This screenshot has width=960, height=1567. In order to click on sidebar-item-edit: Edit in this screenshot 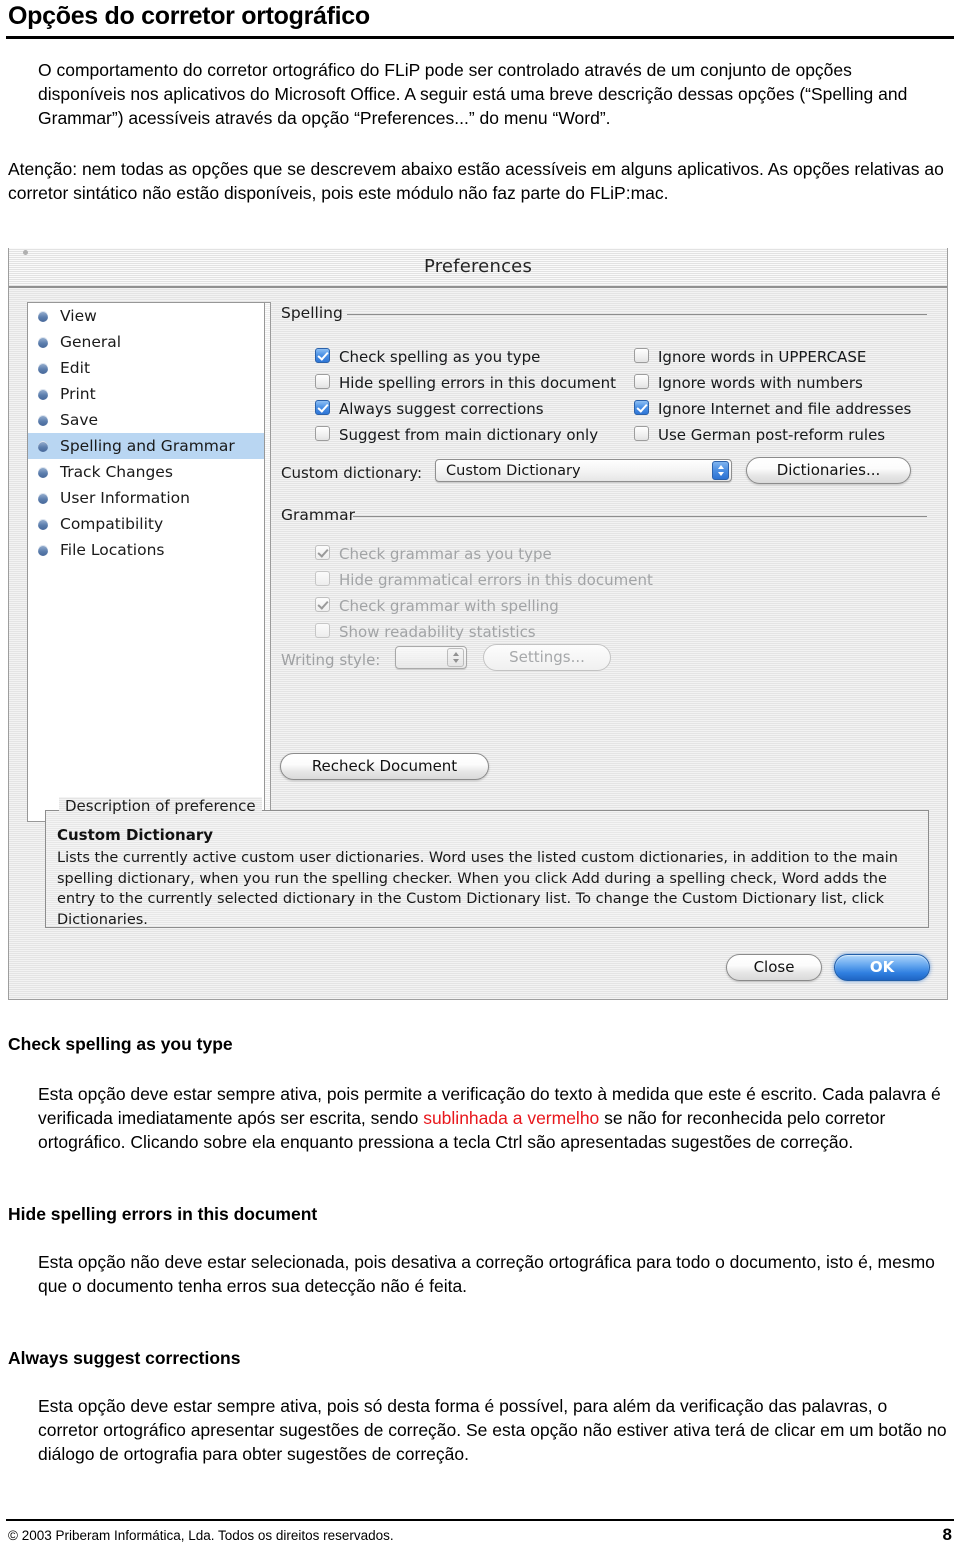, I will do `click(146, 368)`.